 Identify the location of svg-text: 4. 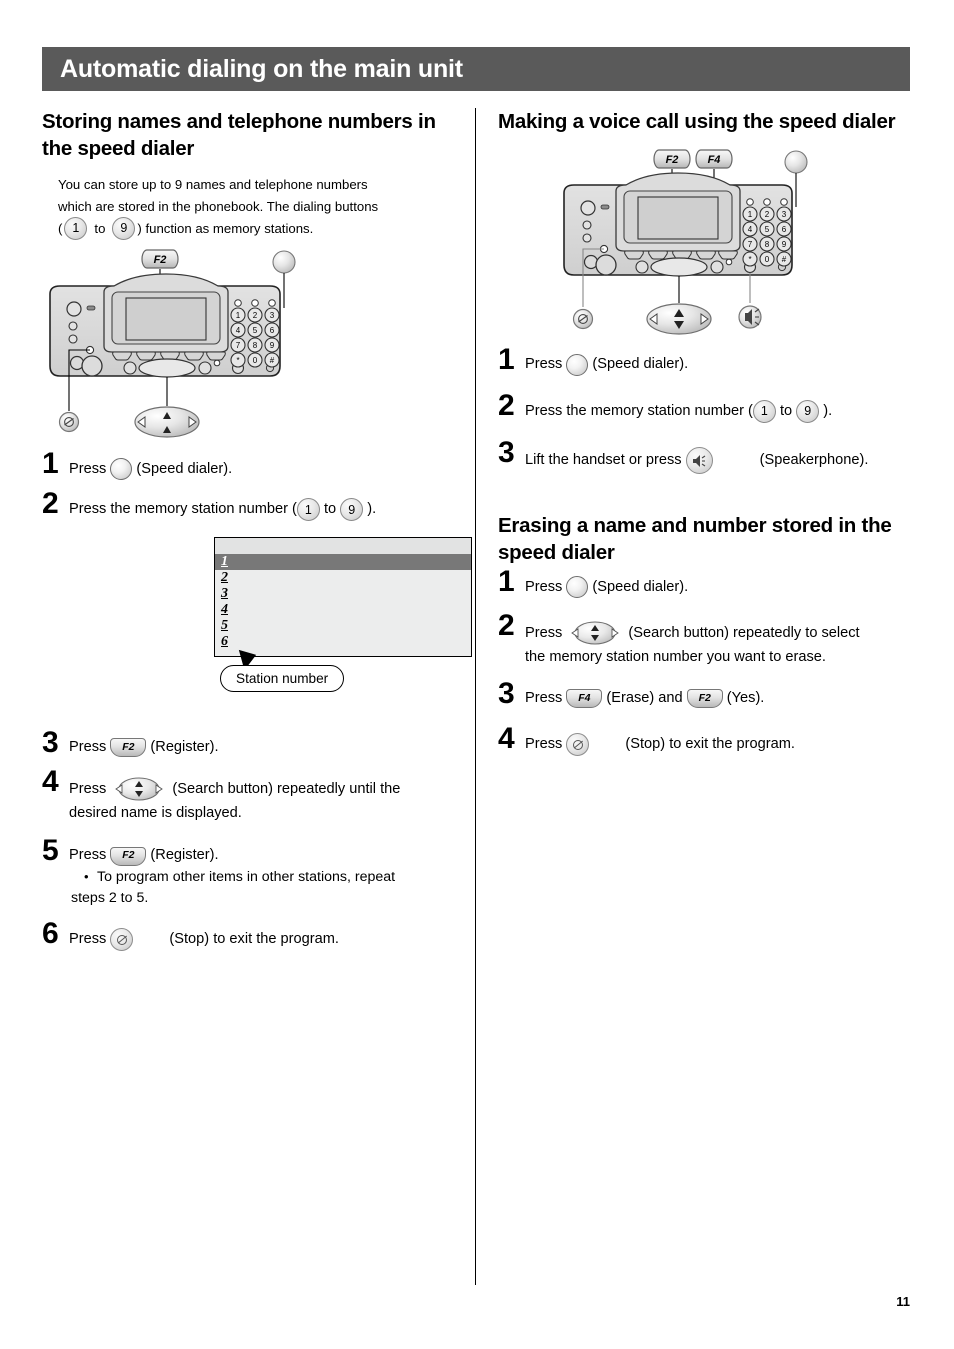
(750, 229).